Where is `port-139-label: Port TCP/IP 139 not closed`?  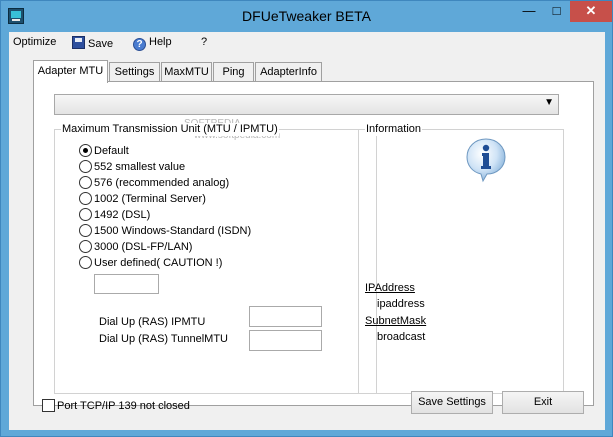 port-139-label: Port TCP/IP 139 not closed is located at coordinates (123, 406).